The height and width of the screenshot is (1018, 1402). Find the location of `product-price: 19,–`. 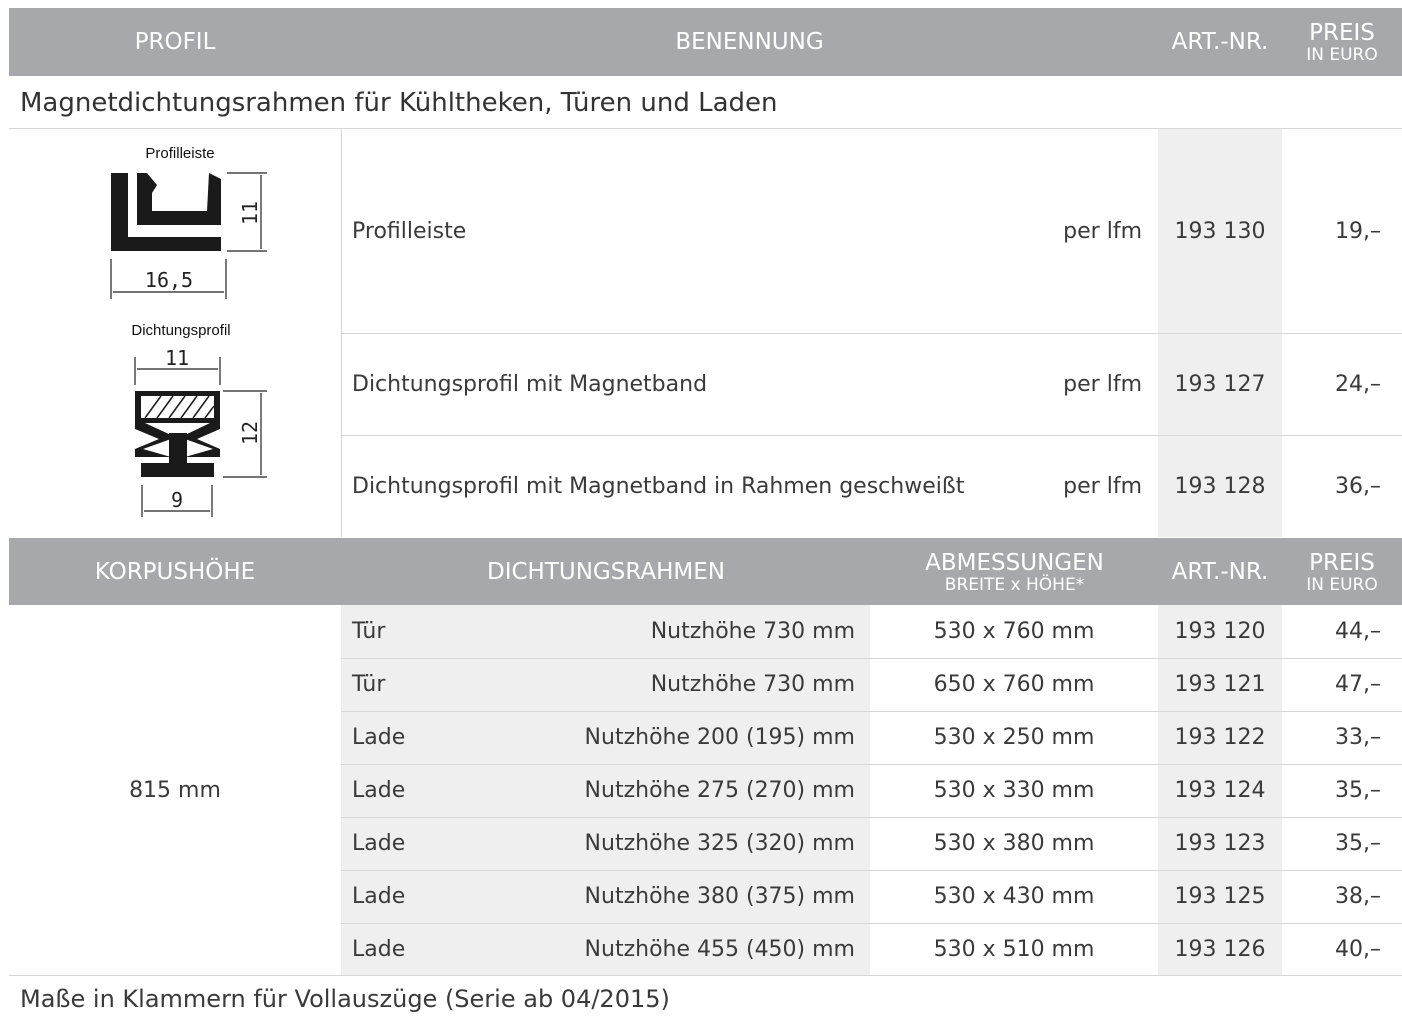

product-price: 19,– is located at coordinates (1358, 231).